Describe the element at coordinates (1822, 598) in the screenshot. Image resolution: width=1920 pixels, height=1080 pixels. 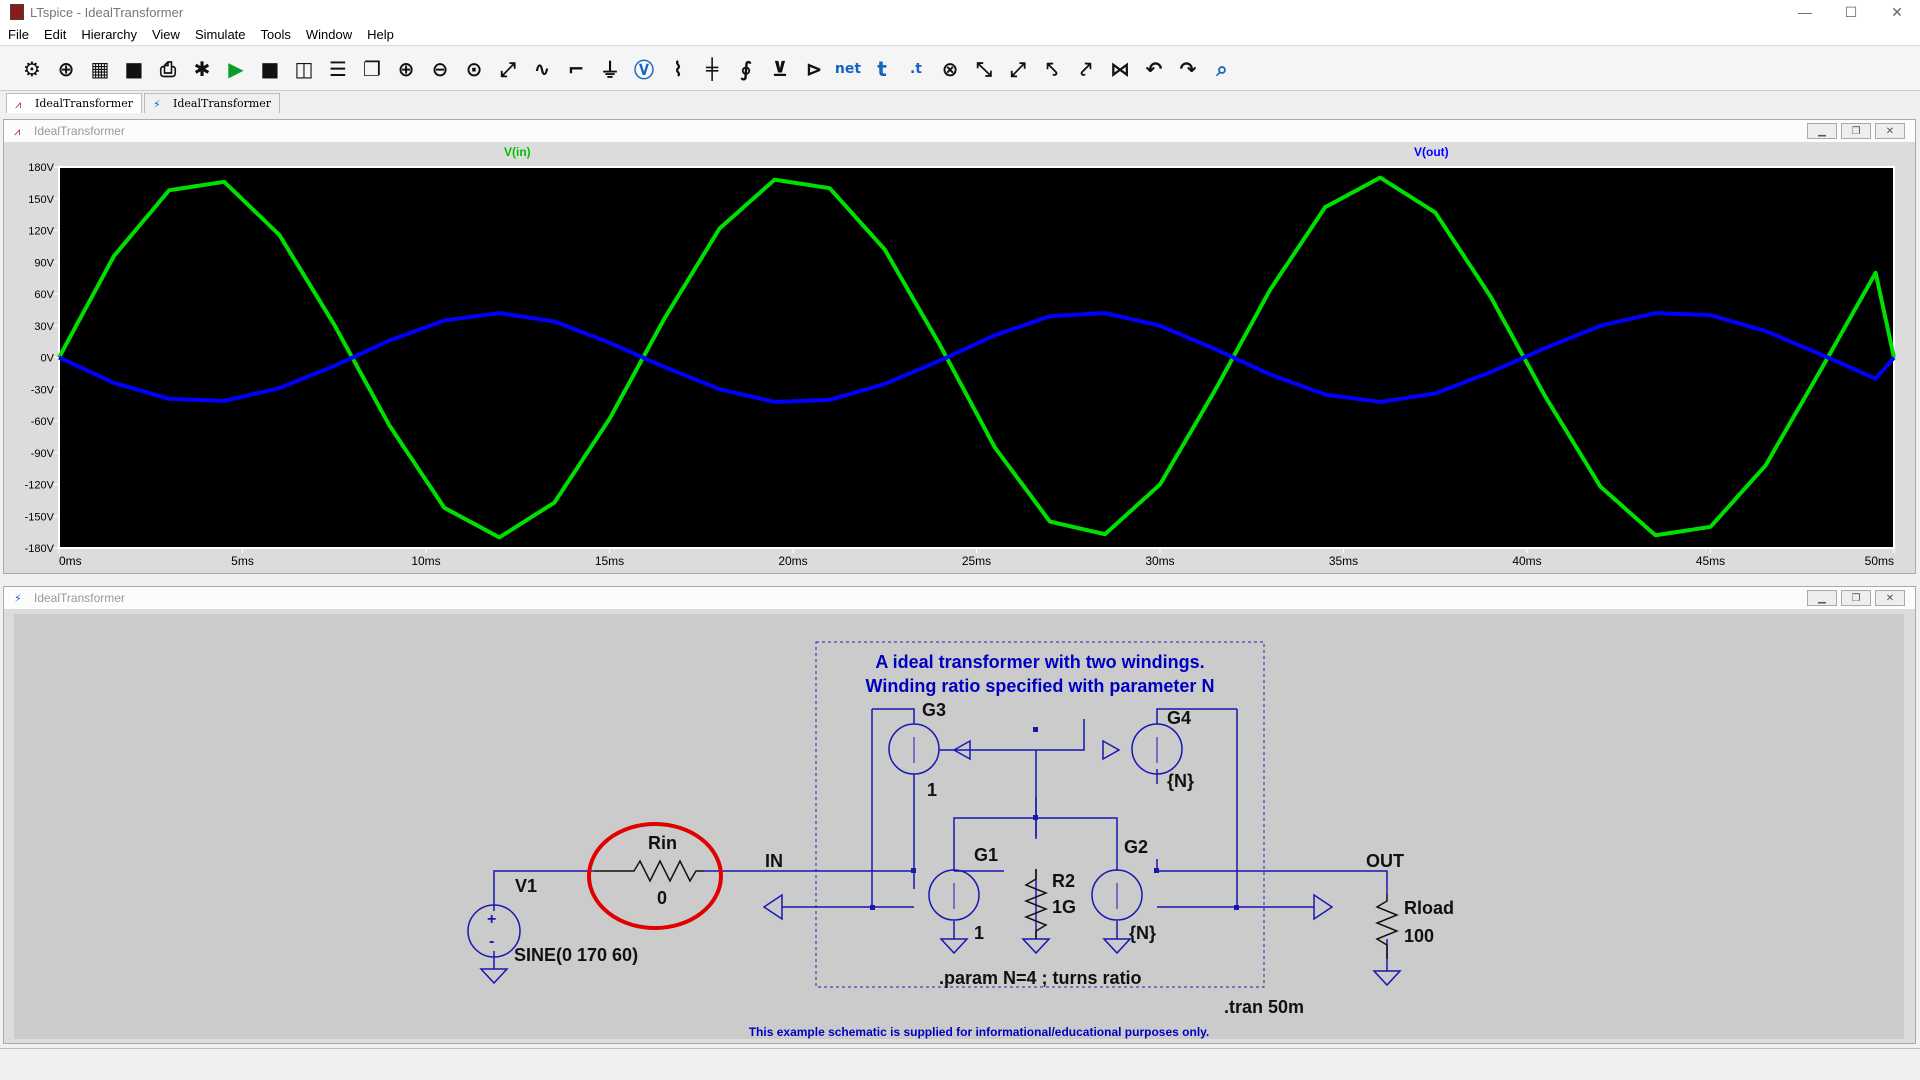
I see `schematic-minimize-button: ▁` at that location.